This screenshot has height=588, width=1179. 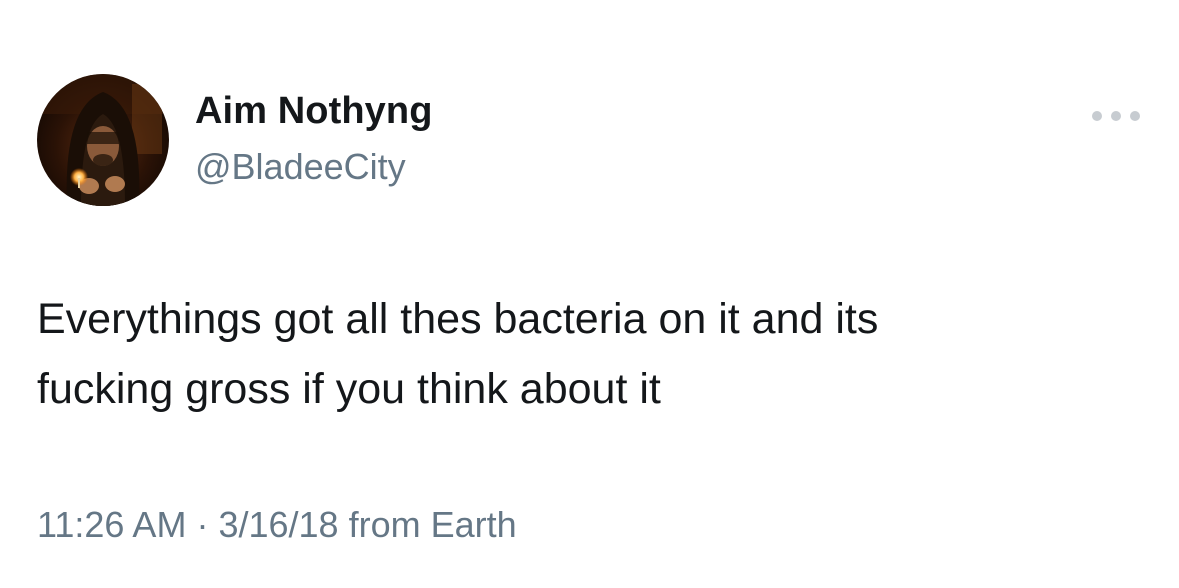 What do you see at coordinates (349, 389) in the screenshot?
I see `tweet-text-line-2: fucking gross if you think about it` at bounding box center [349, 389].